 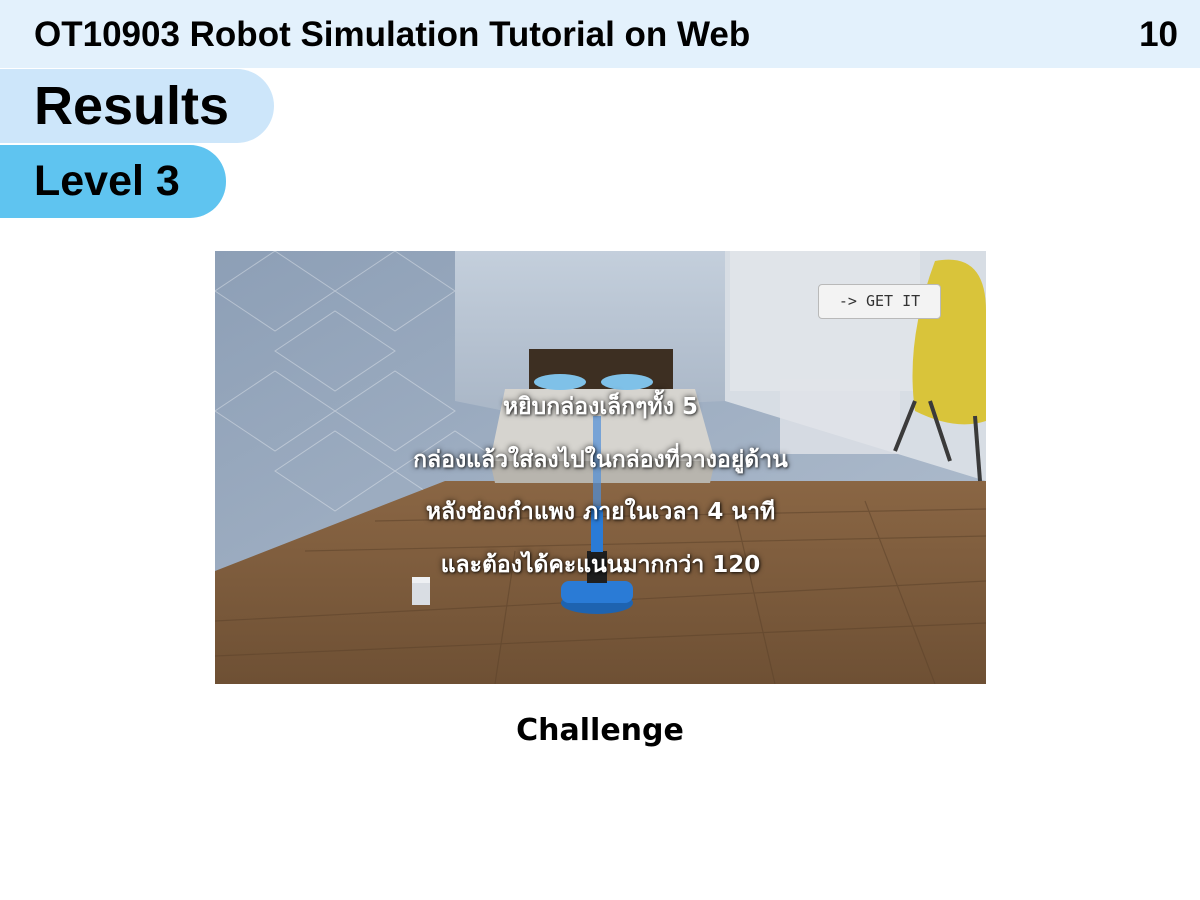 I want to click on get-it-button: -> GET IT, so click(x=879, y=301).